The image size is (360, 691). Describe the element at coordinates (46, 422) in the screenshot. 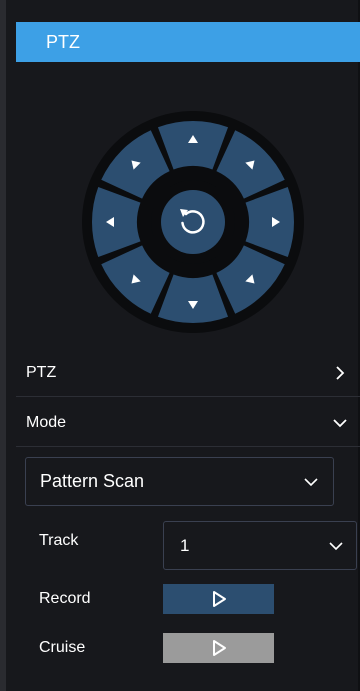

I see `mode-section-label: Mode` at that location.